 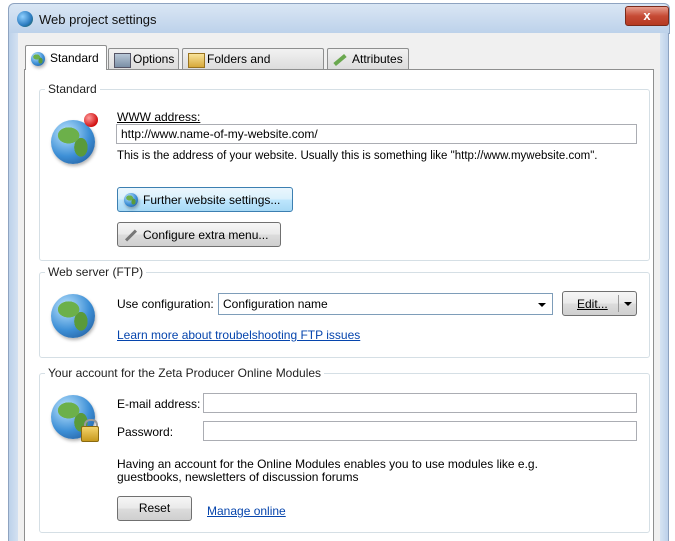 What do you see at coordinates (647, 16) in the screenshot?
I see `close-button: x` at bounding box center [647, 16].